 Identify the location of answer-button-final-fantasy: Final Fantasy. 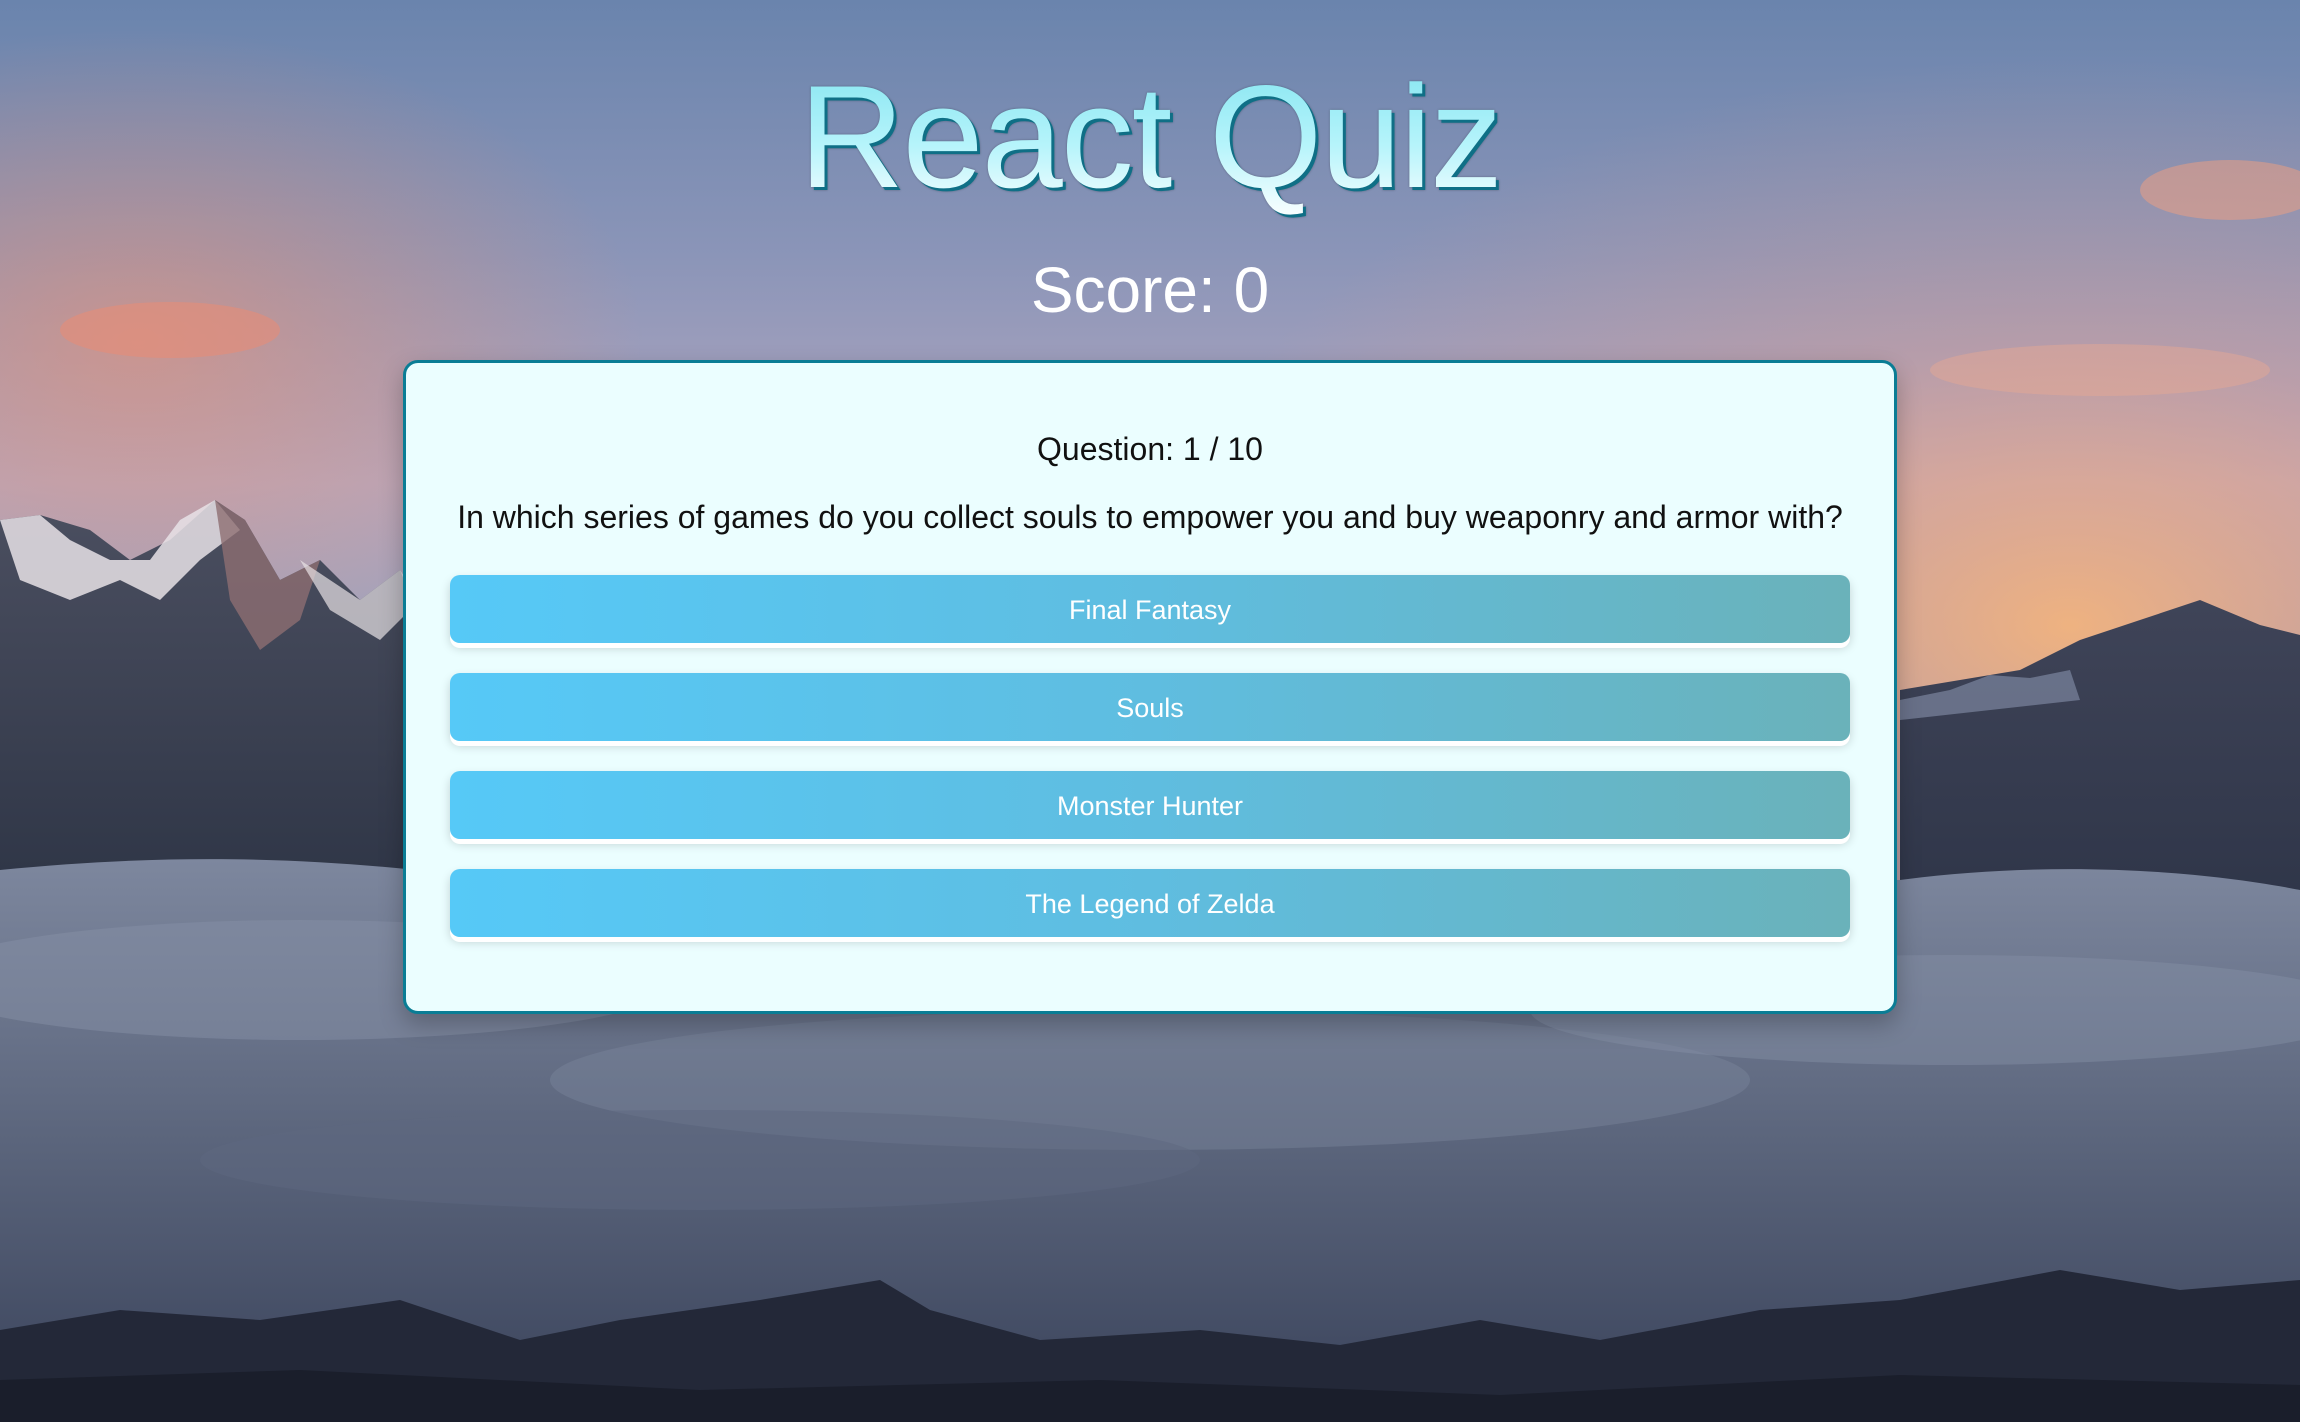
(1150, 609).